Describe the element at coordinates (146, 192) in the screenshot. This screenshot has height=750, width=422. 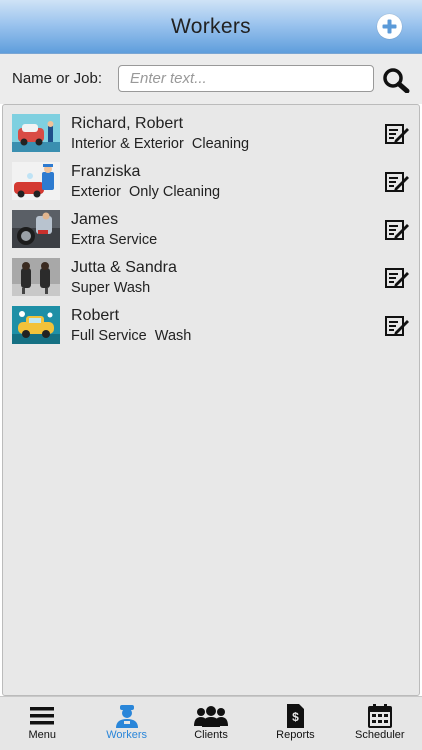
I see `worker-job: Exterior Only Cleaning` at that location.